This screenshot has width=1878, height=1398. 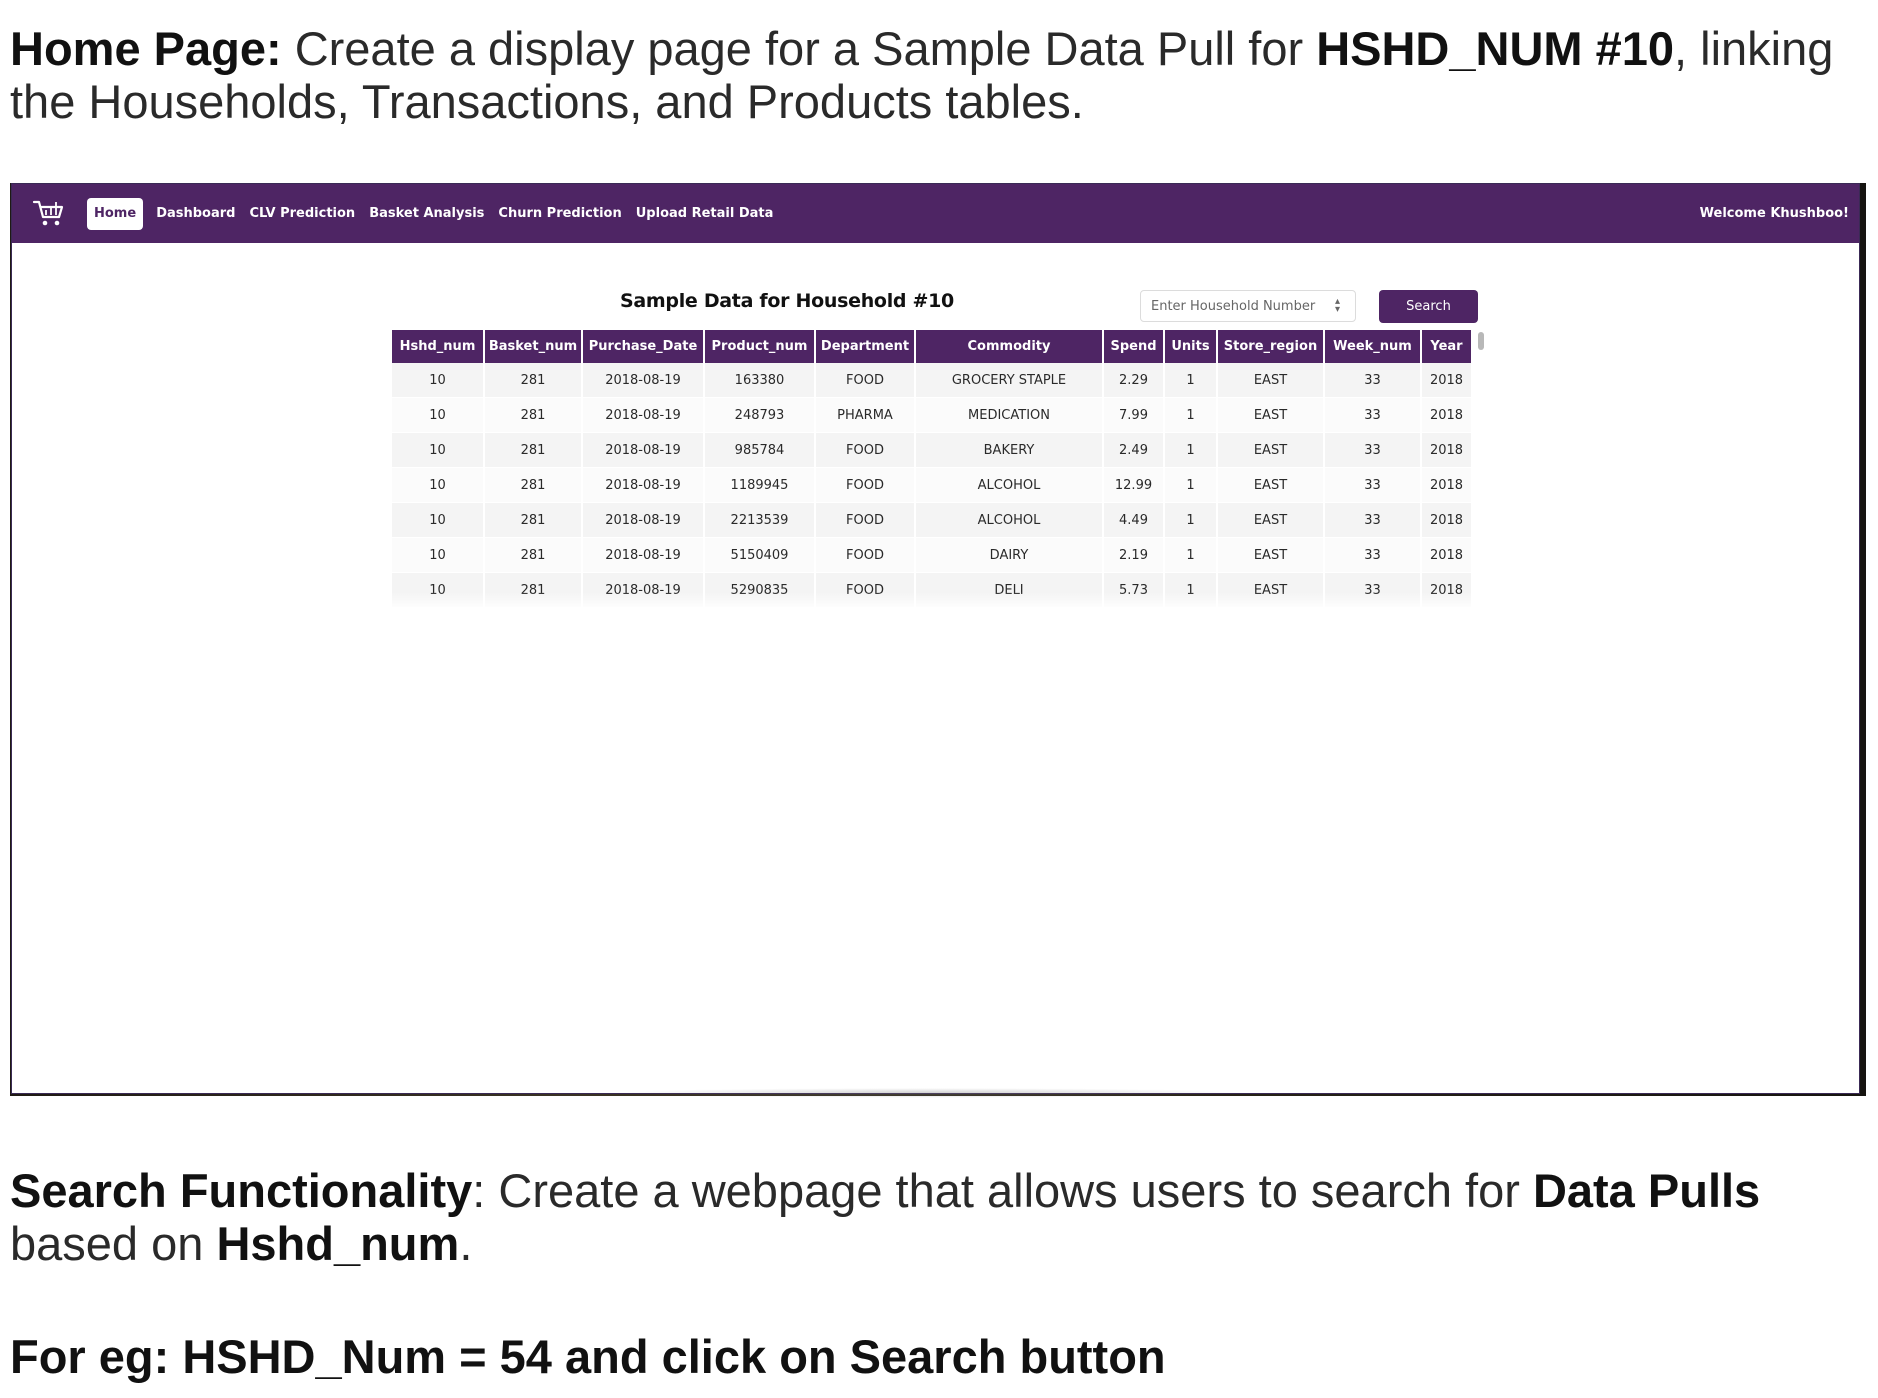 What do you see at coordinates (146, 48) in the screenshot?
I see `intro-label: Home Page:` at bounding box center [146, 48].